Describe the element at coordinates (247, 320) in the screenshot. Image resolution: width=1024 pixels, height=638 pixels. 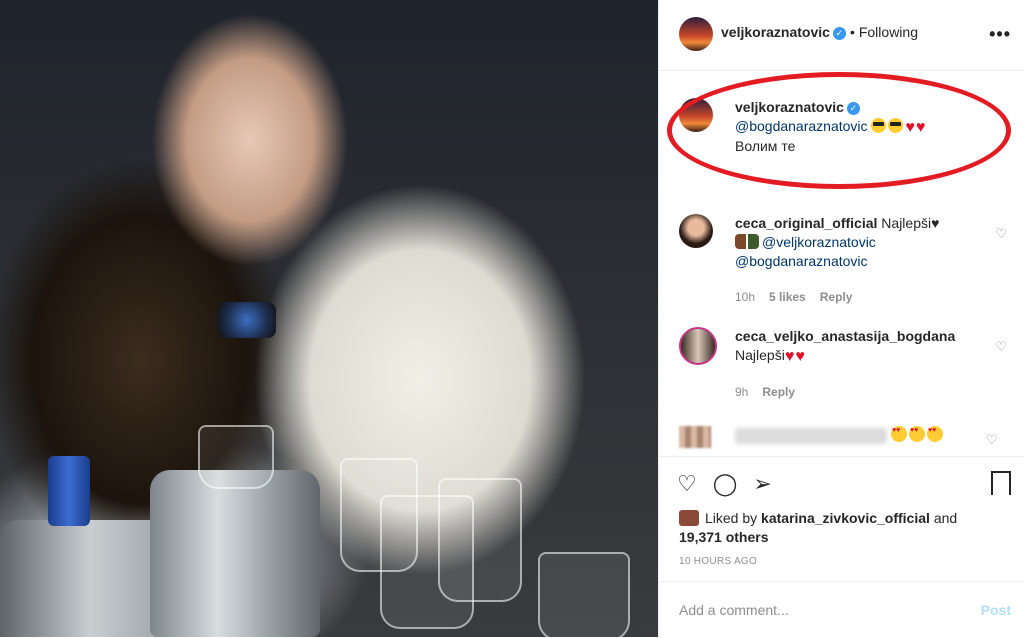
I see `wrist-watch` at that location.